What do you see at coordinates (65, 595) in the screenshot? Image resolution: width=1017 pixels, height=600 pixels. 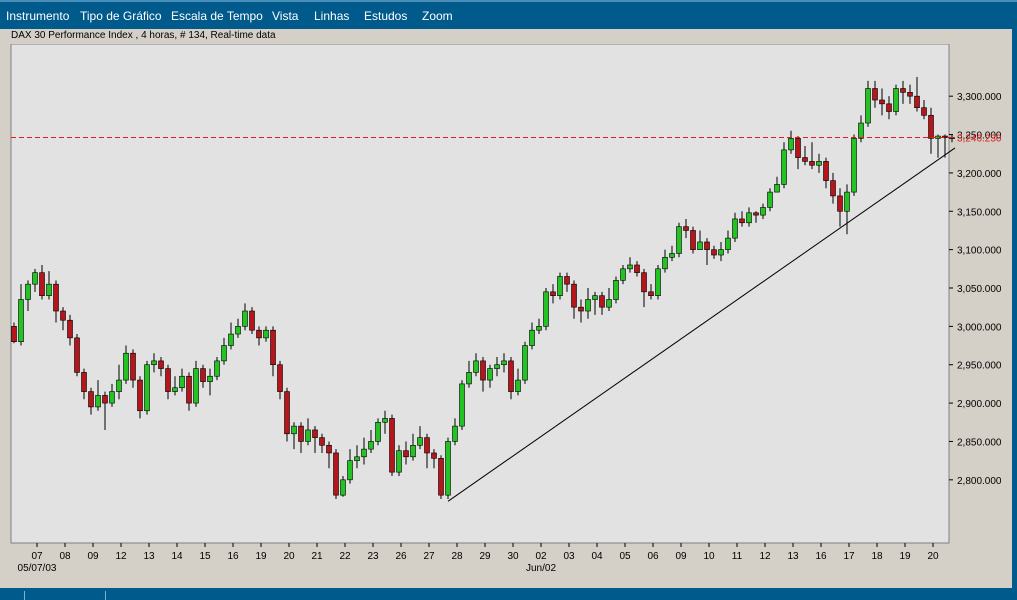 I see `status-cell` at bounding box center [65, 595].